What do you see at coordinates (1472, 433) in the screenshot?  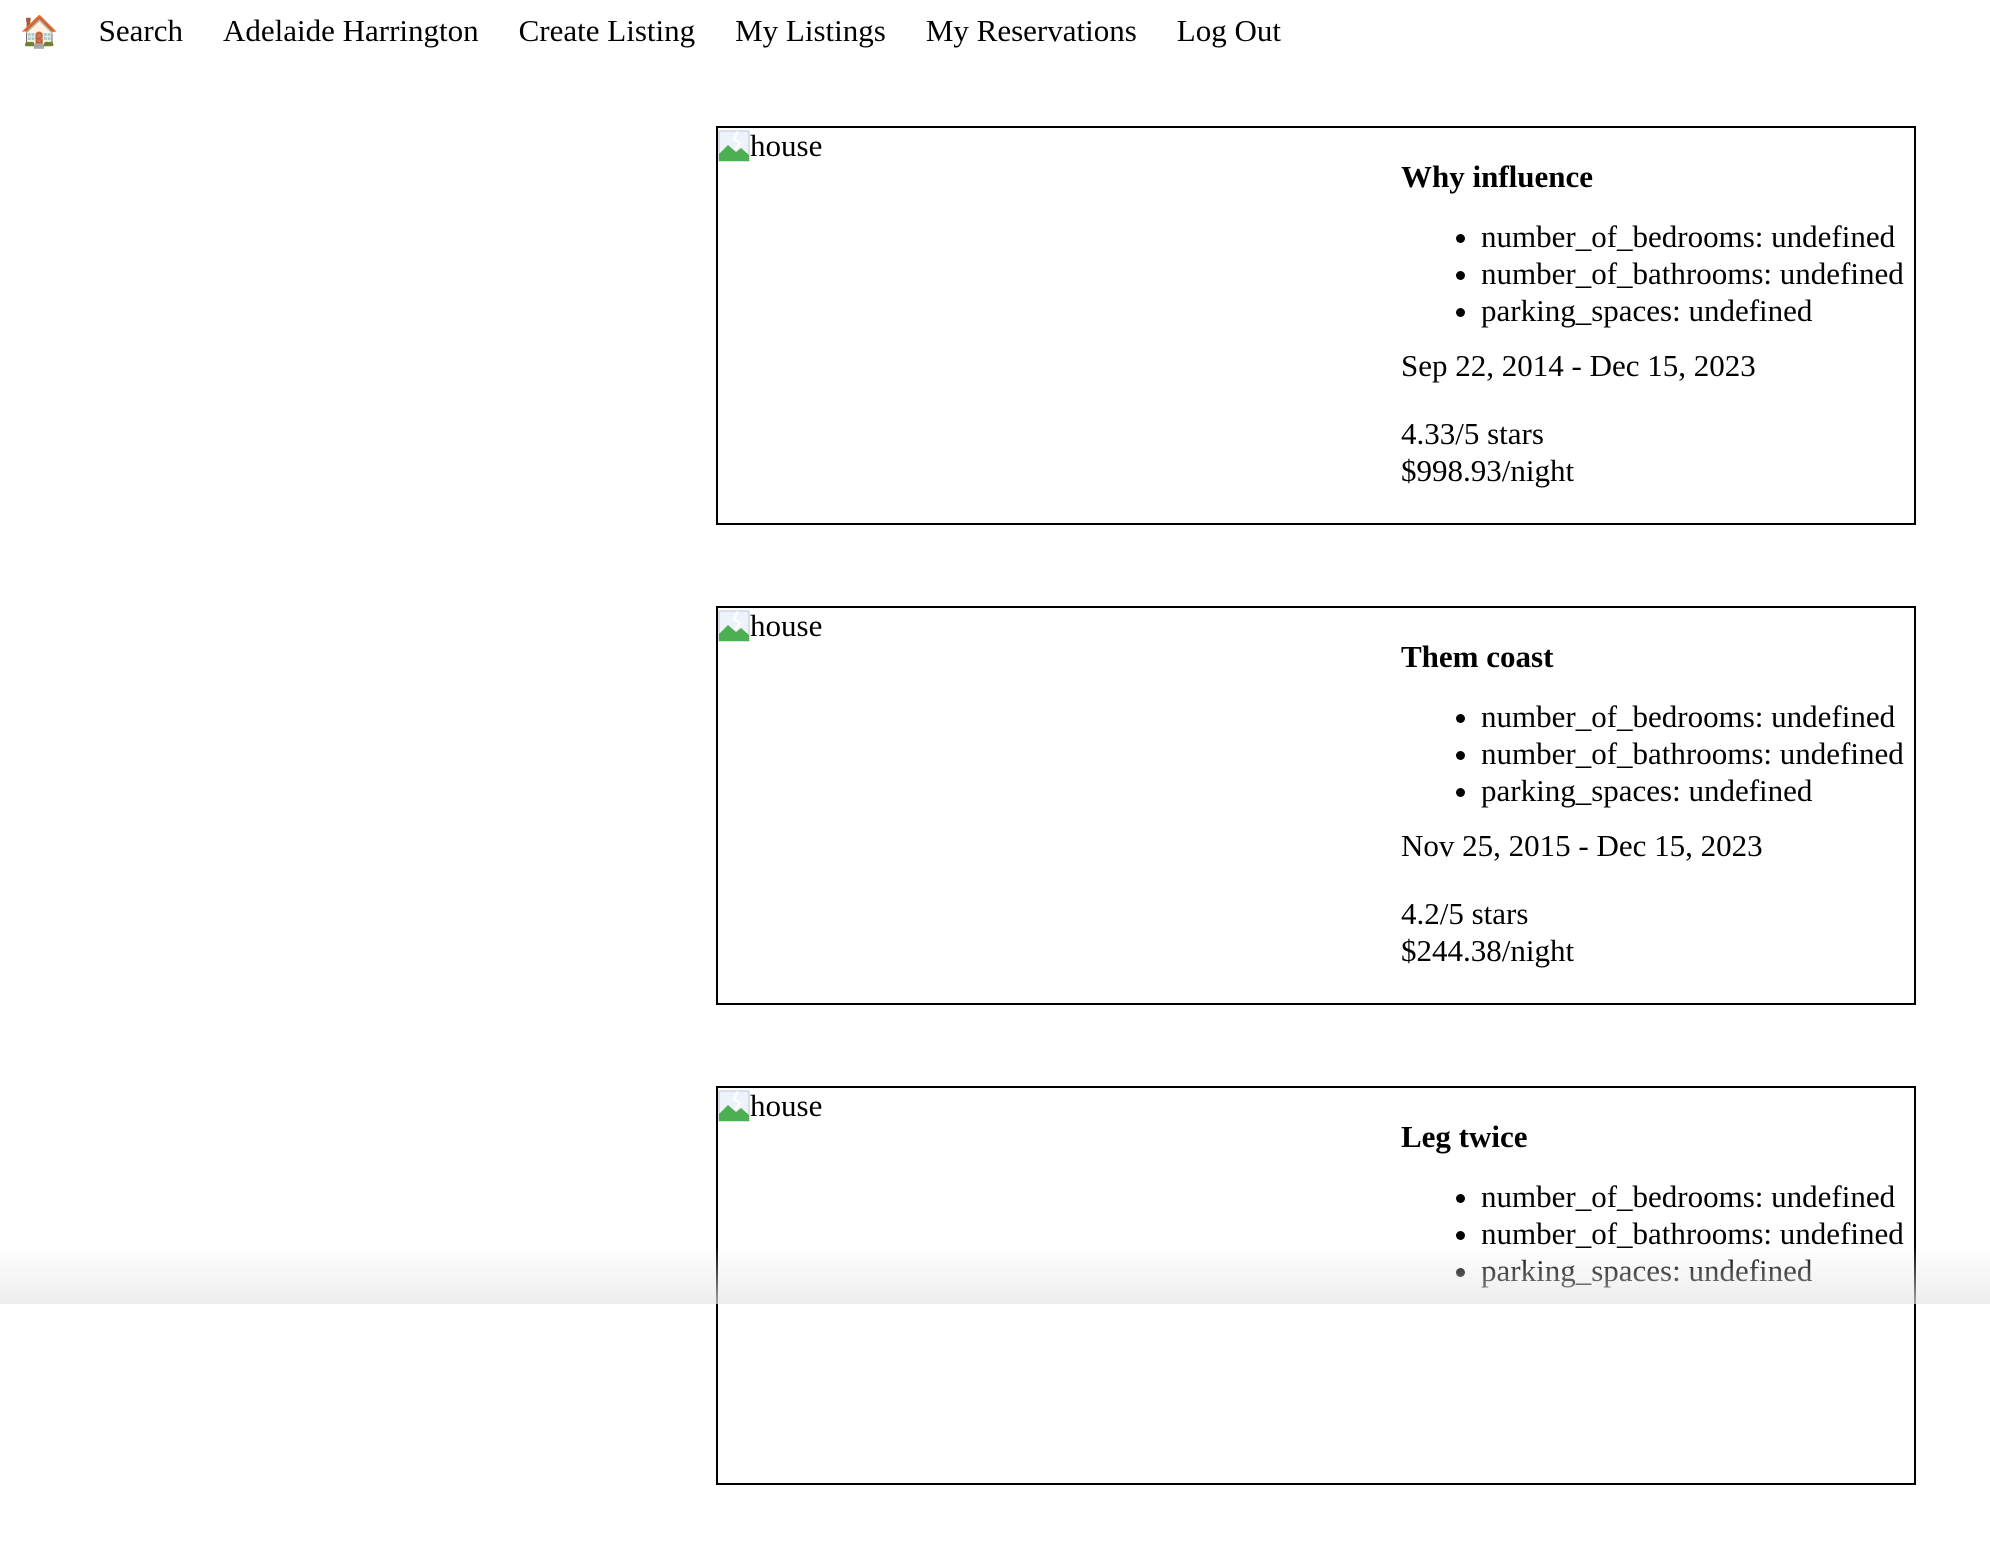 I see `listing-rating: 4.33/5 stars` at bounding box center [1472, 433].